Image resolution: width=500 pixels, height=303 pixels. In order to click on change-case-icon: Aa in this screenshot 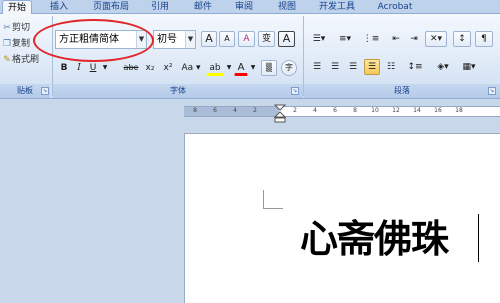, I will do `click(187, 68)`.